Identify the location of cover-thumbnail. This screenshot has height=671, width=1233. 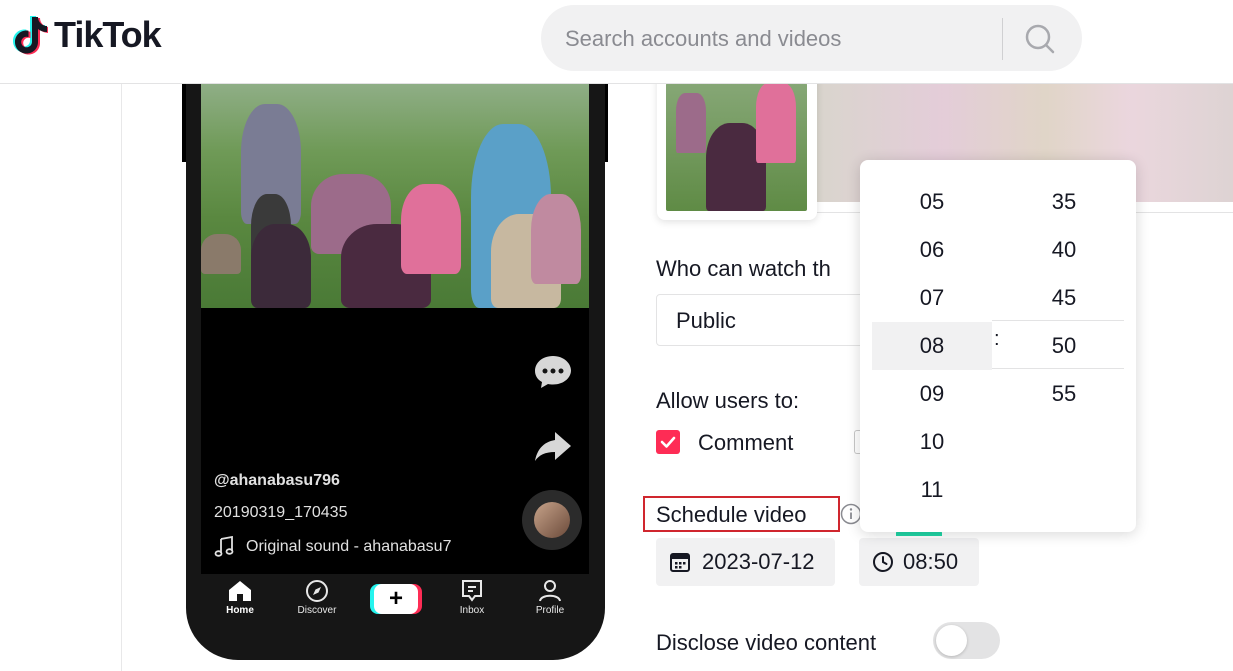
(736, 147).